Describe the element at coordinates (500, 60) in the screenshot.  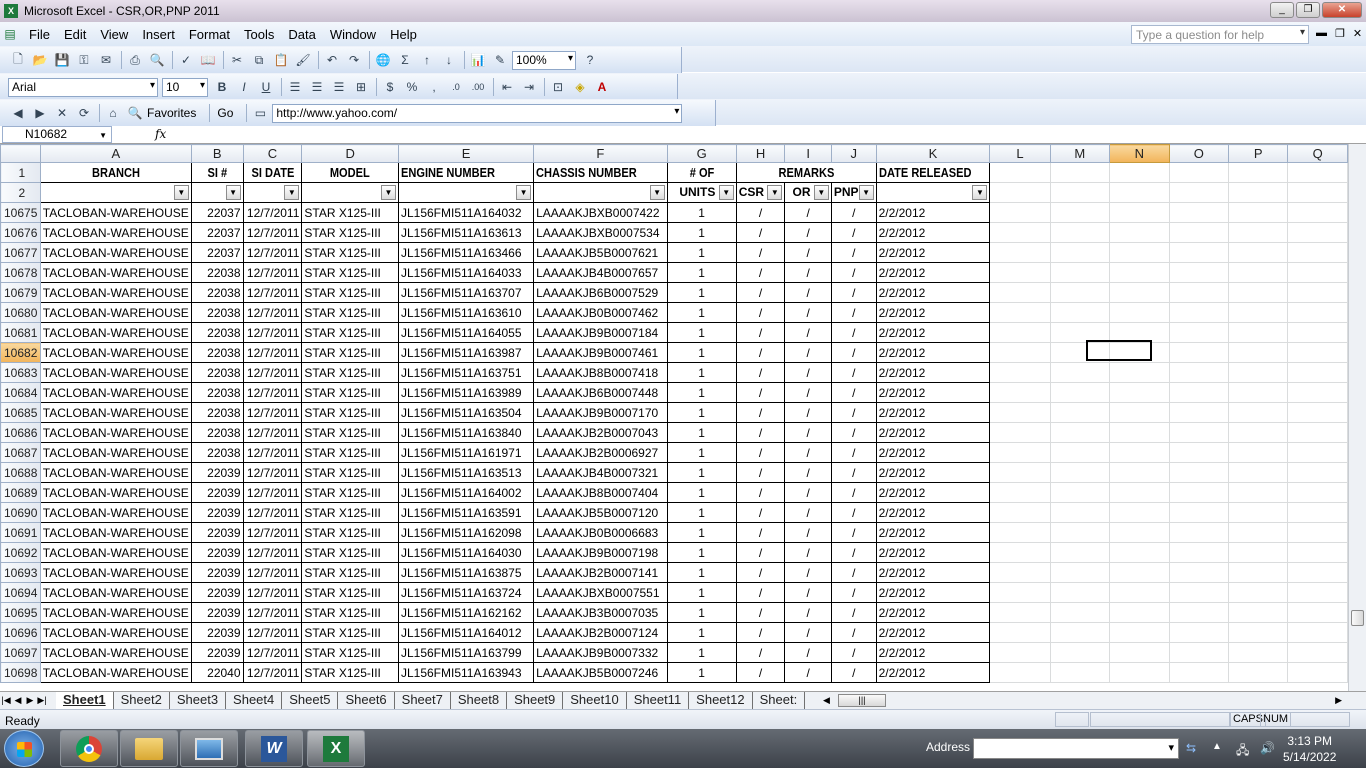
I see `drawing-icon: ✎` at that location.